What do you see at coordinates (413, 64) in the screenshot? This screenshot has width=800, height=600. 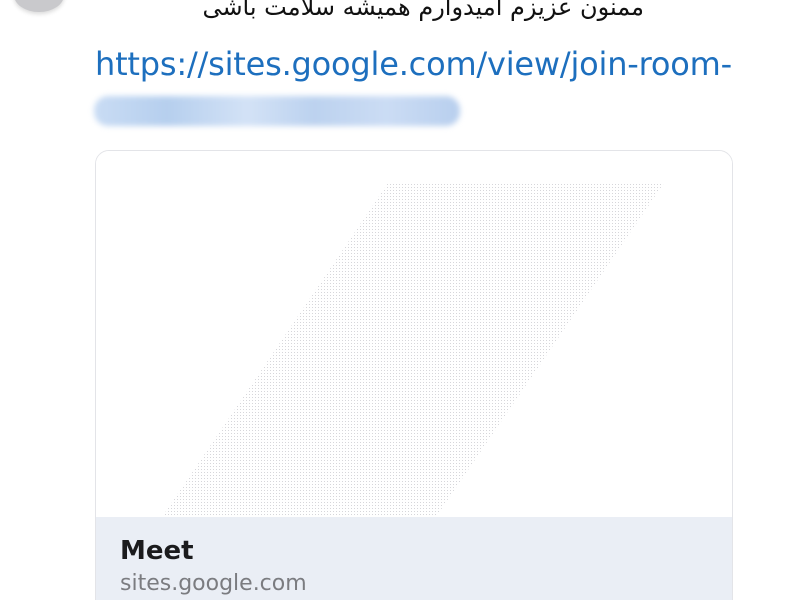 I see `message-link: https://sites.google.com/view/join-room-` at bounding box center [413, 64].